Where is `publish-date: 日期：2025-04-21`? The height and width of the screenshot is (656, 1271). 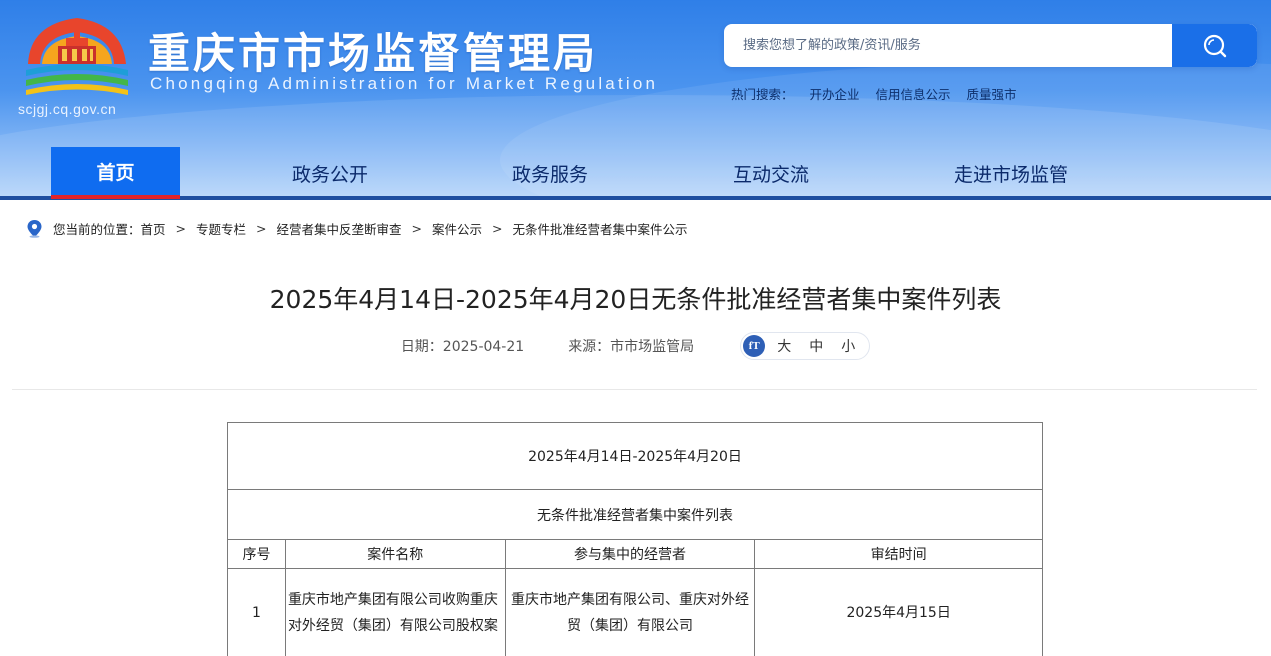 publish-date: 日期：2025-04-21 is located at coordinates (462, 347).